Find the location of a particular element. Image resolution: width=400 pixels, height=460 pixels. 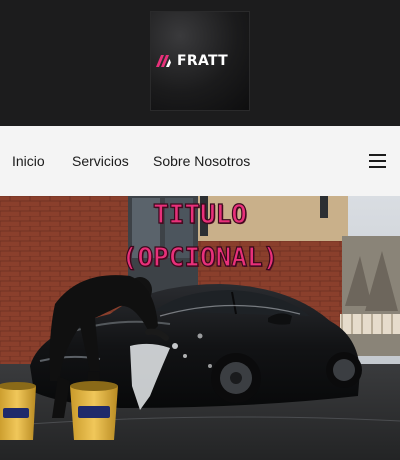

logo-content: FRATT is located at coordinates (192, 61).